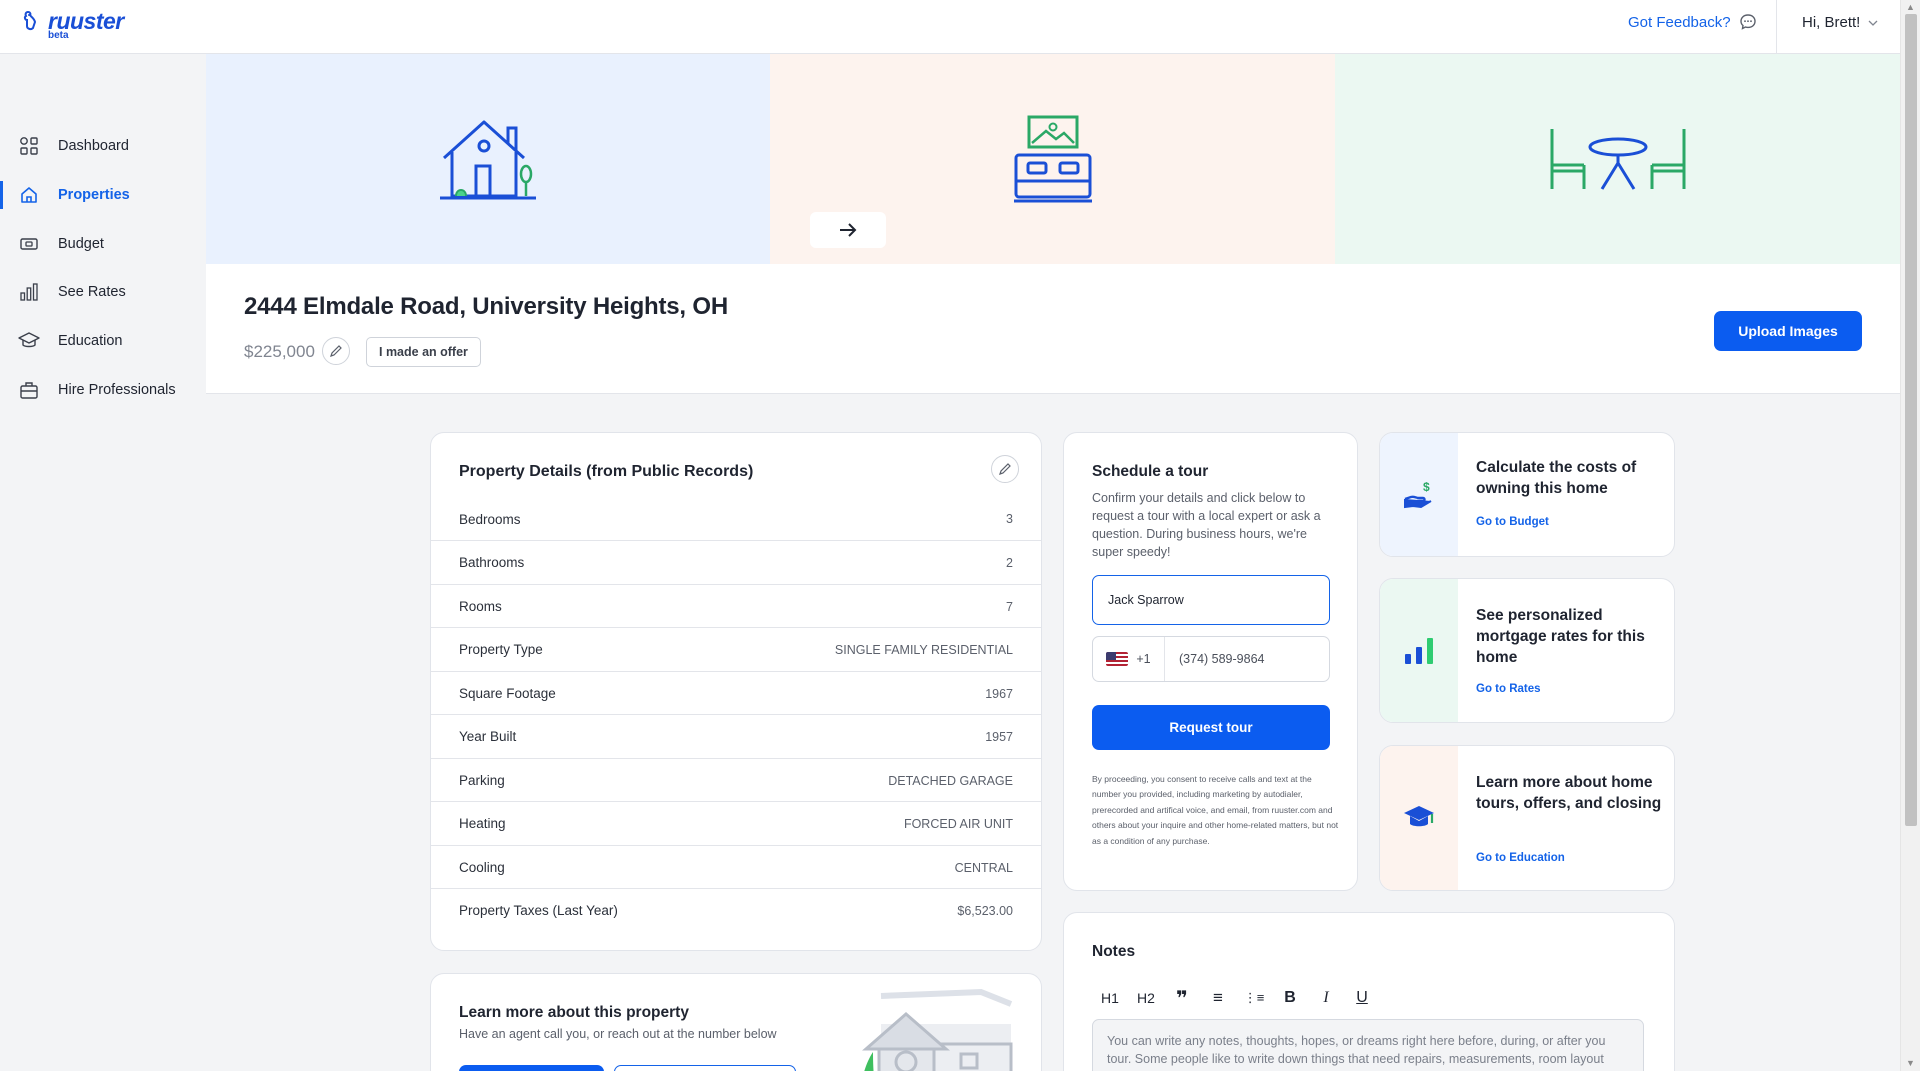 The image size is (1920, 1071). I want to click on sidebar-item-label: Dashboard, so click(93, 146).